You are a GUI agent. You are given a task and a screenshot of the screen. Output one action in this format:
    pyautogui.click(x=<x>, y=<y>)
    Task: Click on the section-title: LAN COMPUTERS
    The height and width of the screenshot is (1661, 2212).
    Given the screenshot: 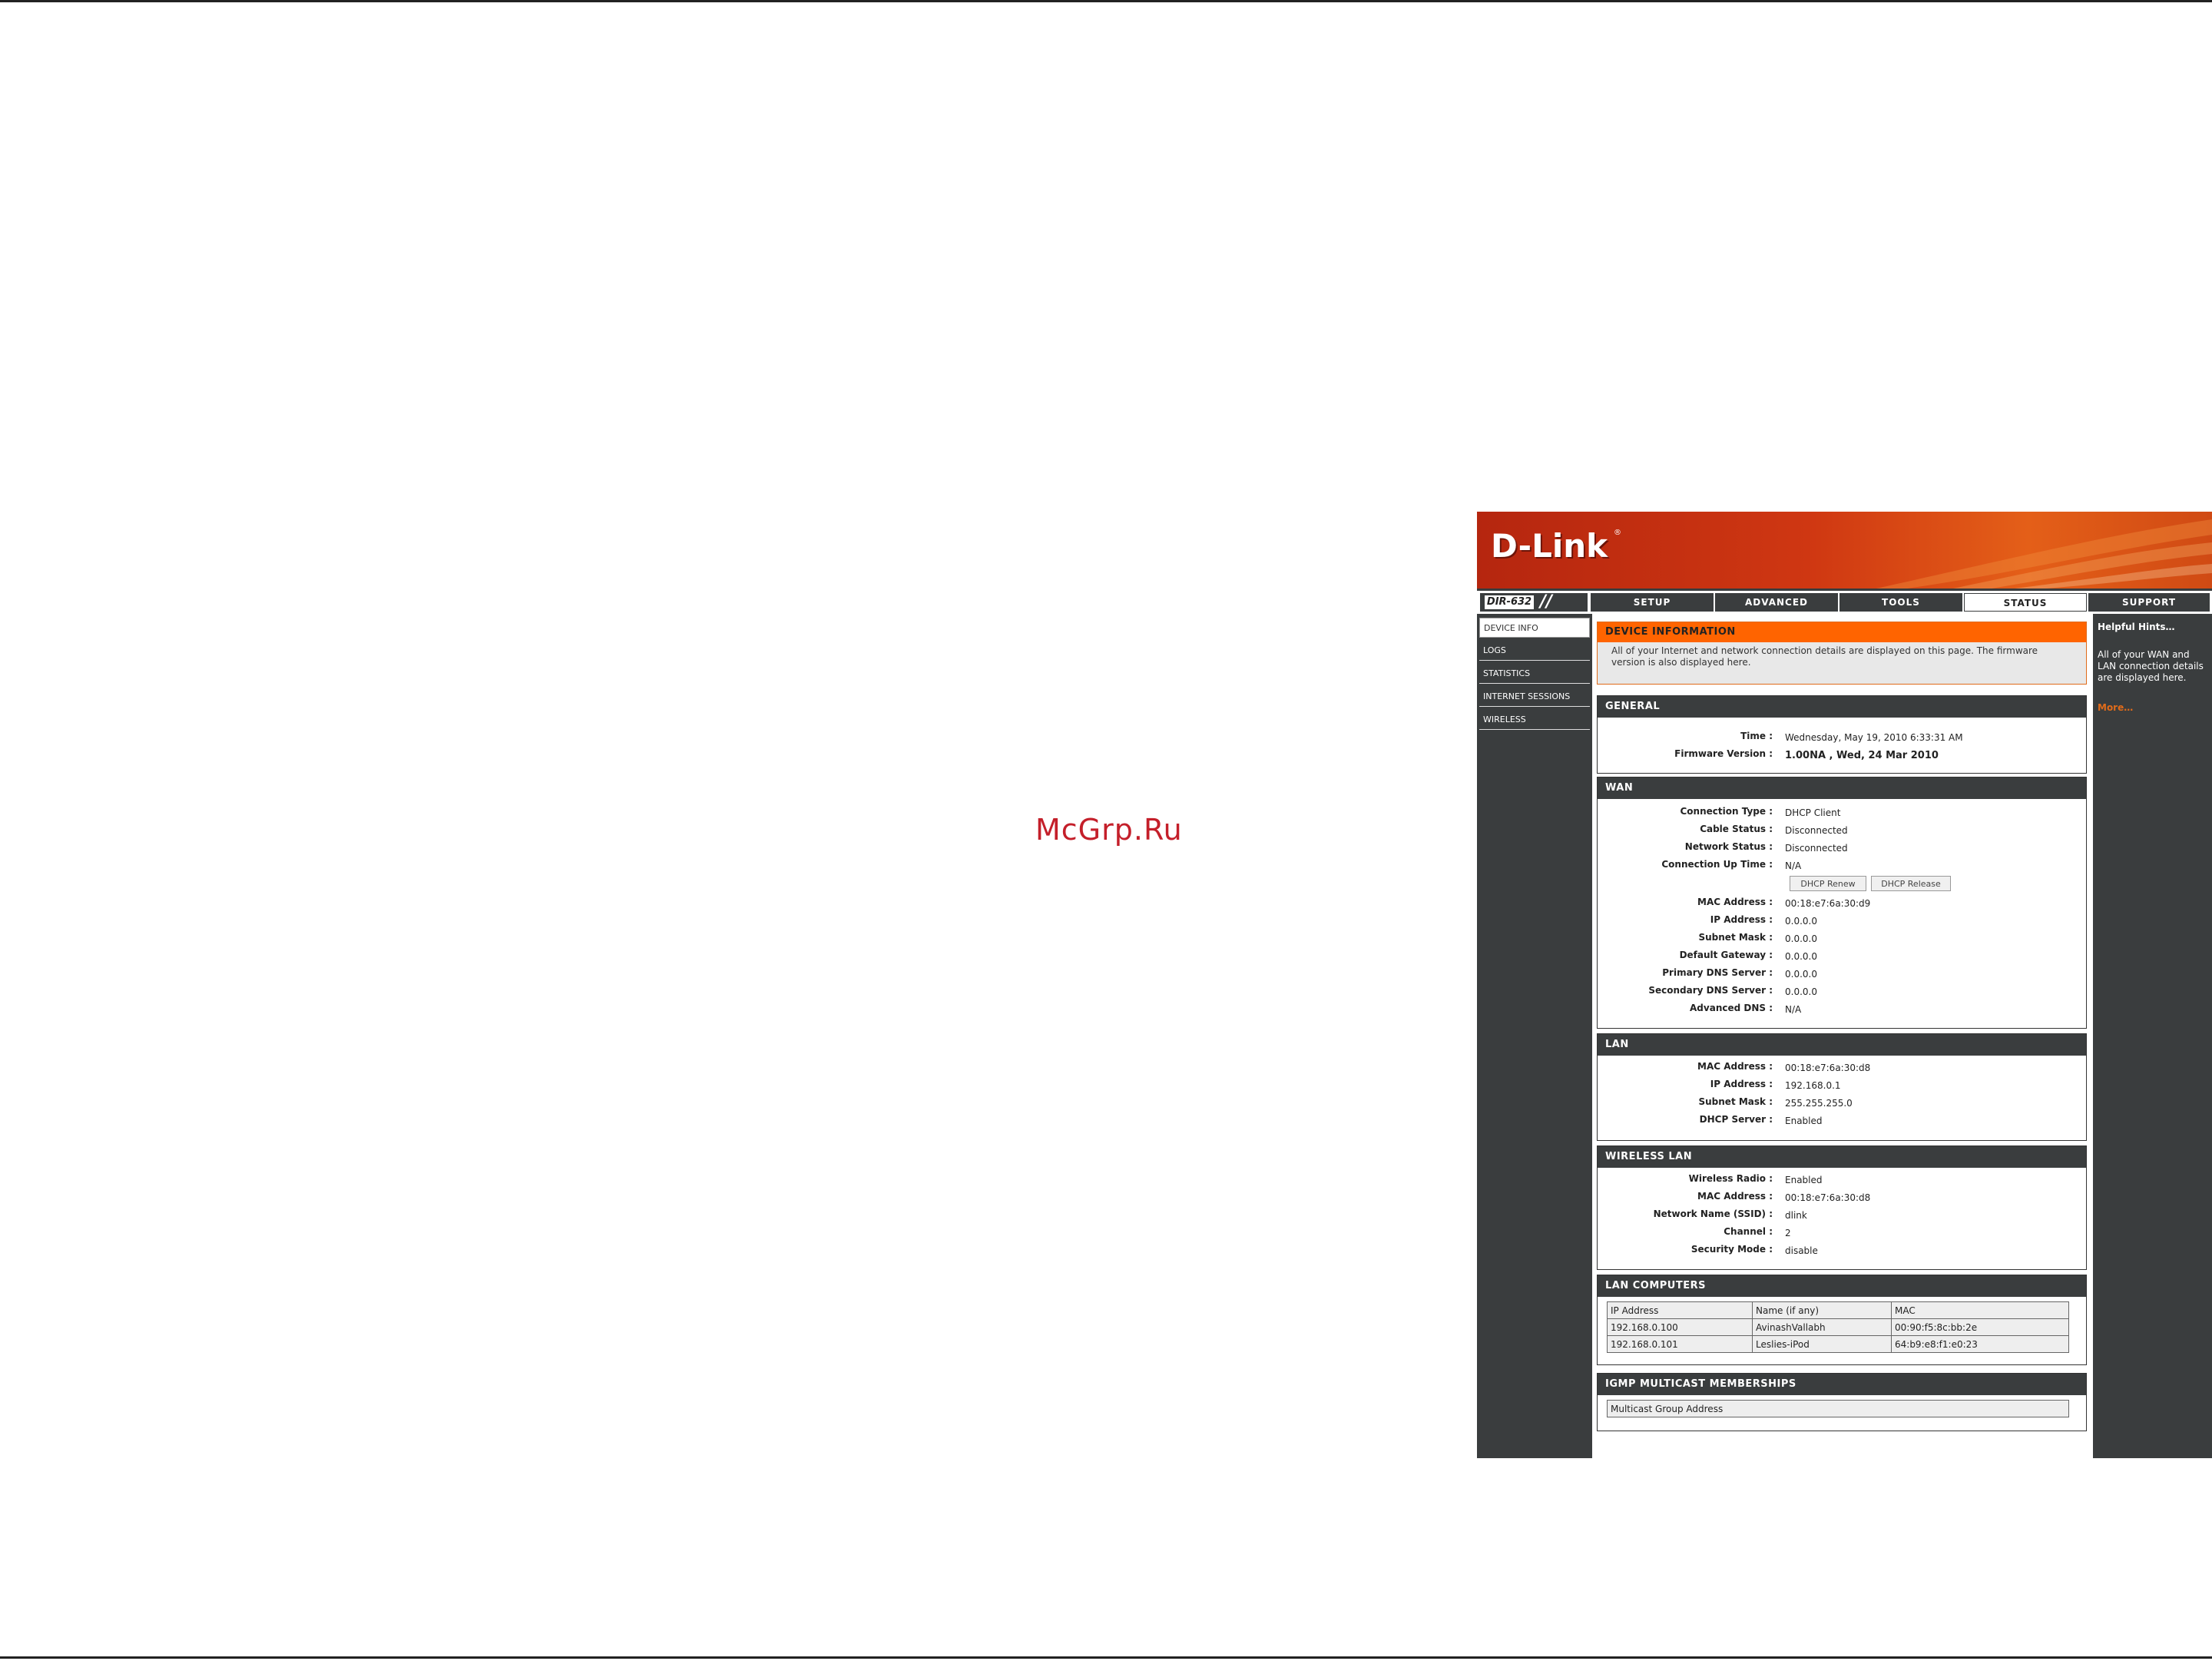 What is the action you would take?
    pyautogui.click(x=1842, y=1286)
    